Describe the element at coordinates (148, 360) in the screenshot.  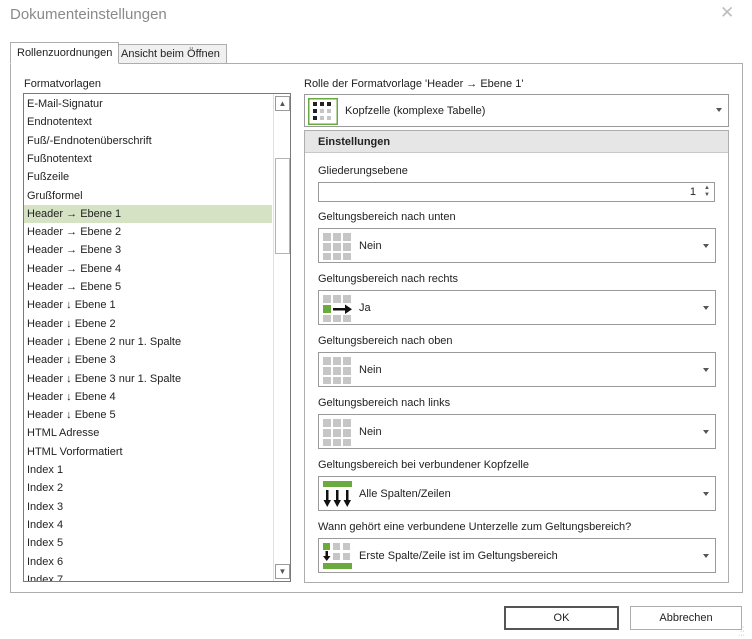
I see `list-item: Header ↓ Ebene 3` at that location.